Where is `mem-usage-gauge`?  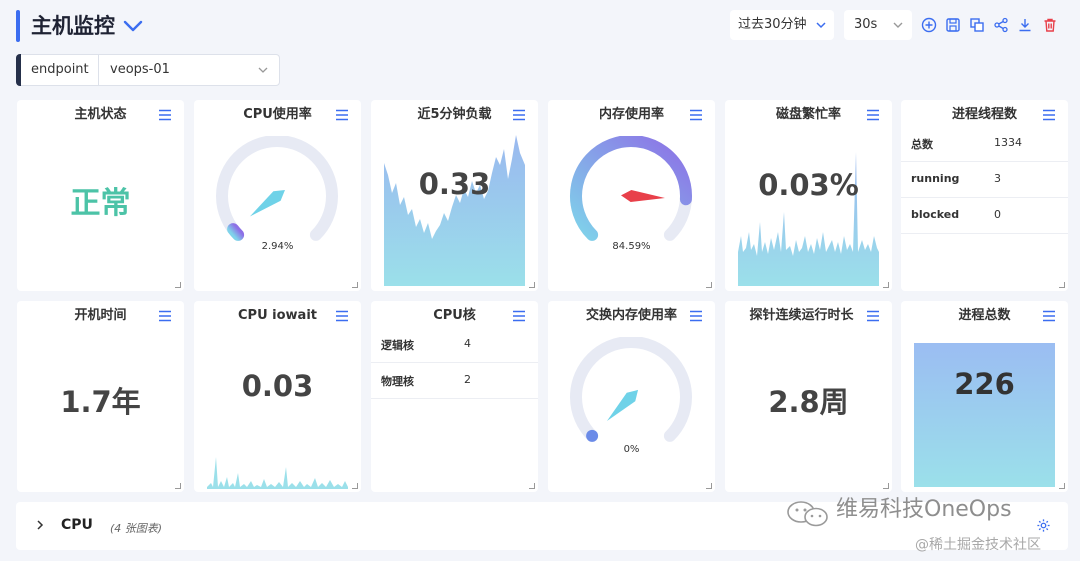 mem-usage-gauge is located at coordinates (631, 188).